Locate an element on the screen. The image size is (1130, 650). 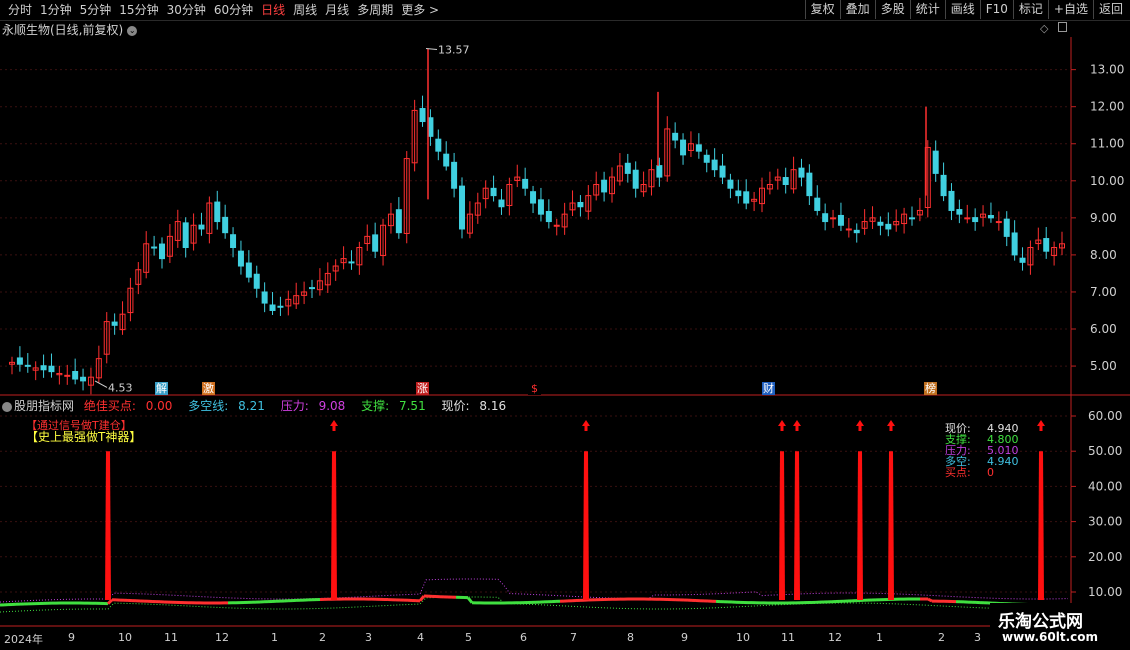
support-value: 7.51 is located at coordinates (412, 406).